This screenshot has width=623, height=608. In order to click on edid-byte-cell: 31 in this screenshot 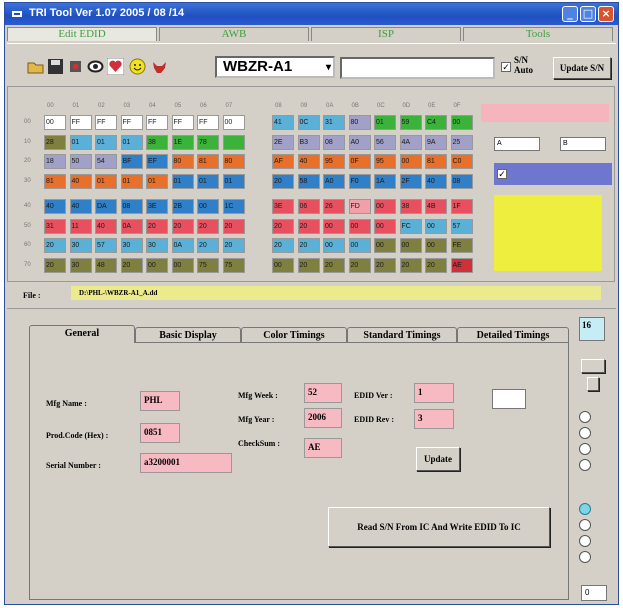, I will do `click(55, 226)`.